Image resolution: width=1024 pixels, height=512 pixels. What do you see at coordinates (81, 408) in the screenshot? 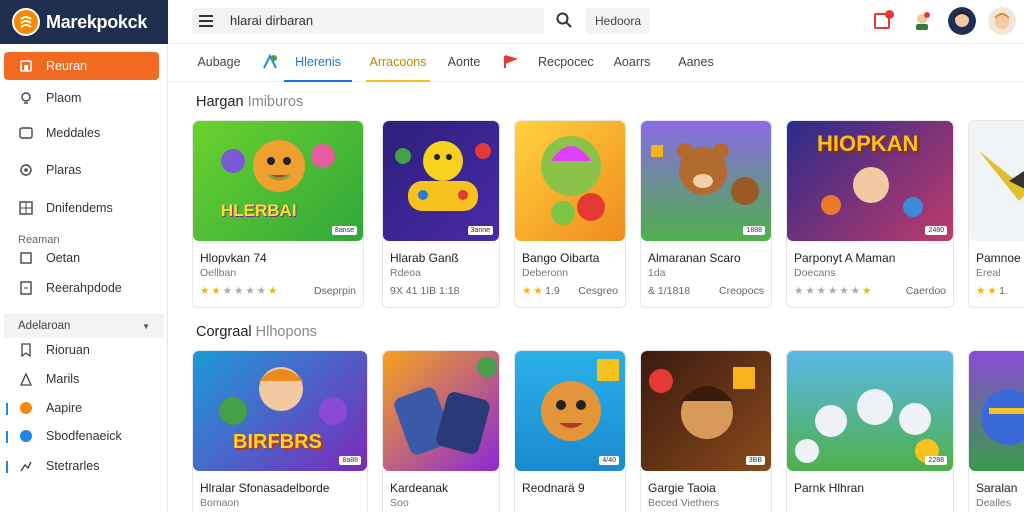
I see `sidebar-item-aapire: Aapire` at bounding box center [81, 408].